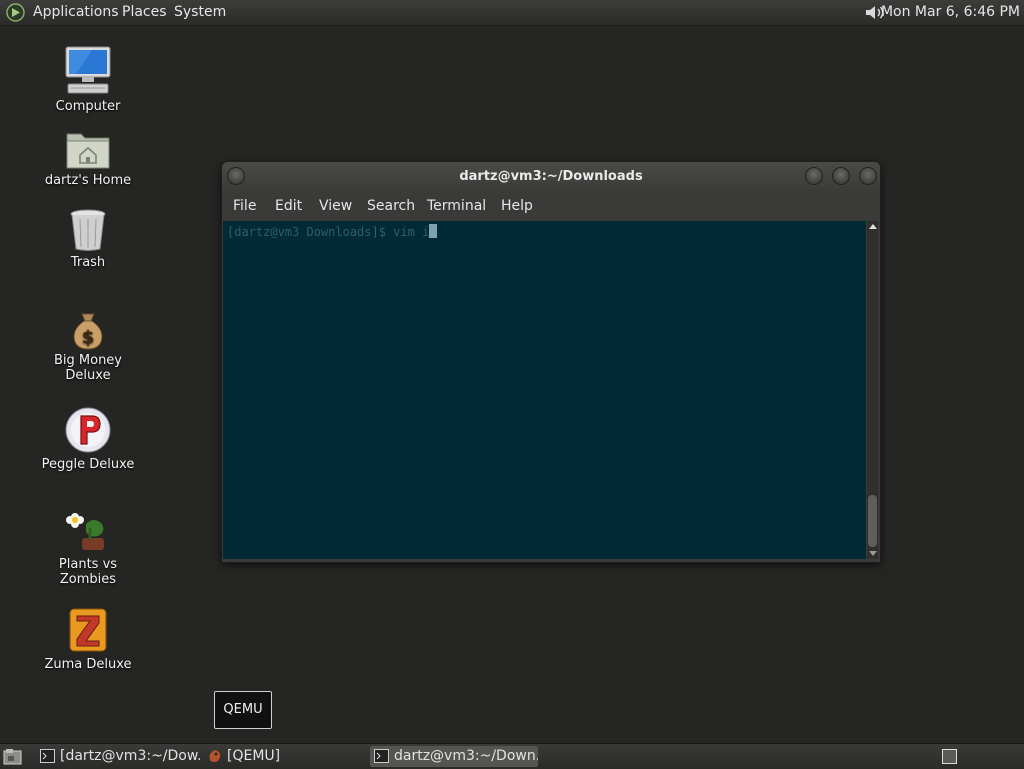 The image size is (1024, 769). I want to click on scroll-down-arrow-icon, so click(873, 553).